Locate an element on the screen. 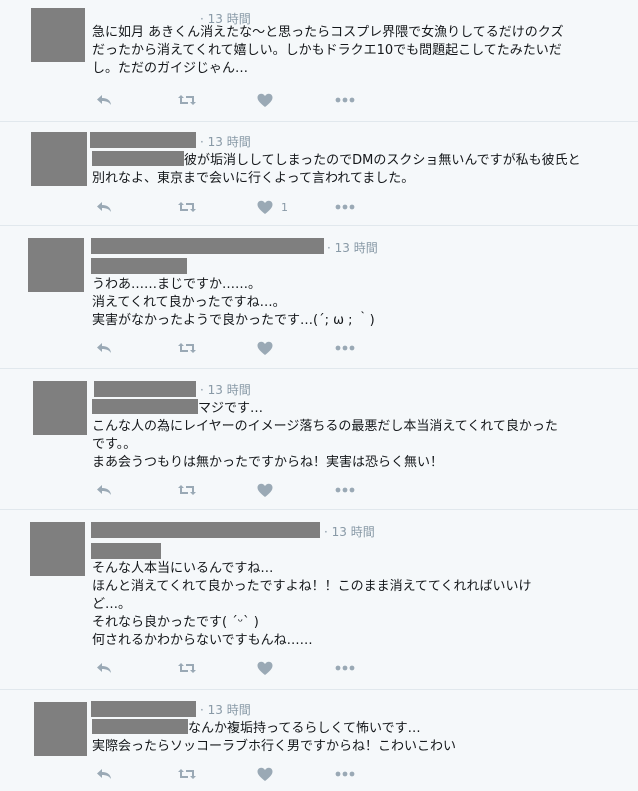 Image resolution: width=638 pixels, height=791 pixels. tweet-text-line: ほんと消えてくれて良かったですよね！！このまま消えててくれればいいけ is located at coordinates (312, 586).